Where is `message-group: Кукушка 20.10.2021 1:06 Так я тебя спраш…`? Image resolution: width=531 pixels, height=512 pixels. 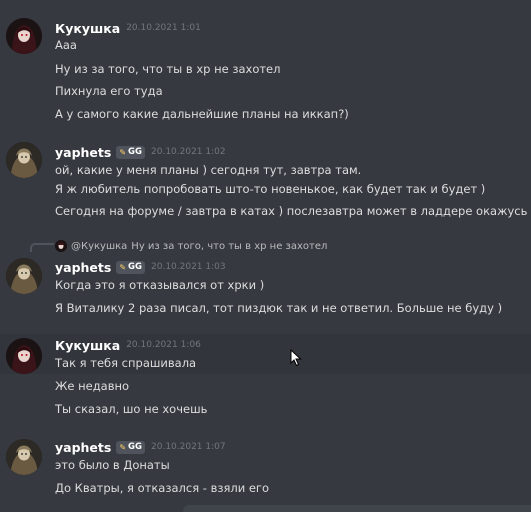
message-group: Кукушка 20.10.2021 1:06 Так я тебя спраш… is located at coordinates (265, 354).